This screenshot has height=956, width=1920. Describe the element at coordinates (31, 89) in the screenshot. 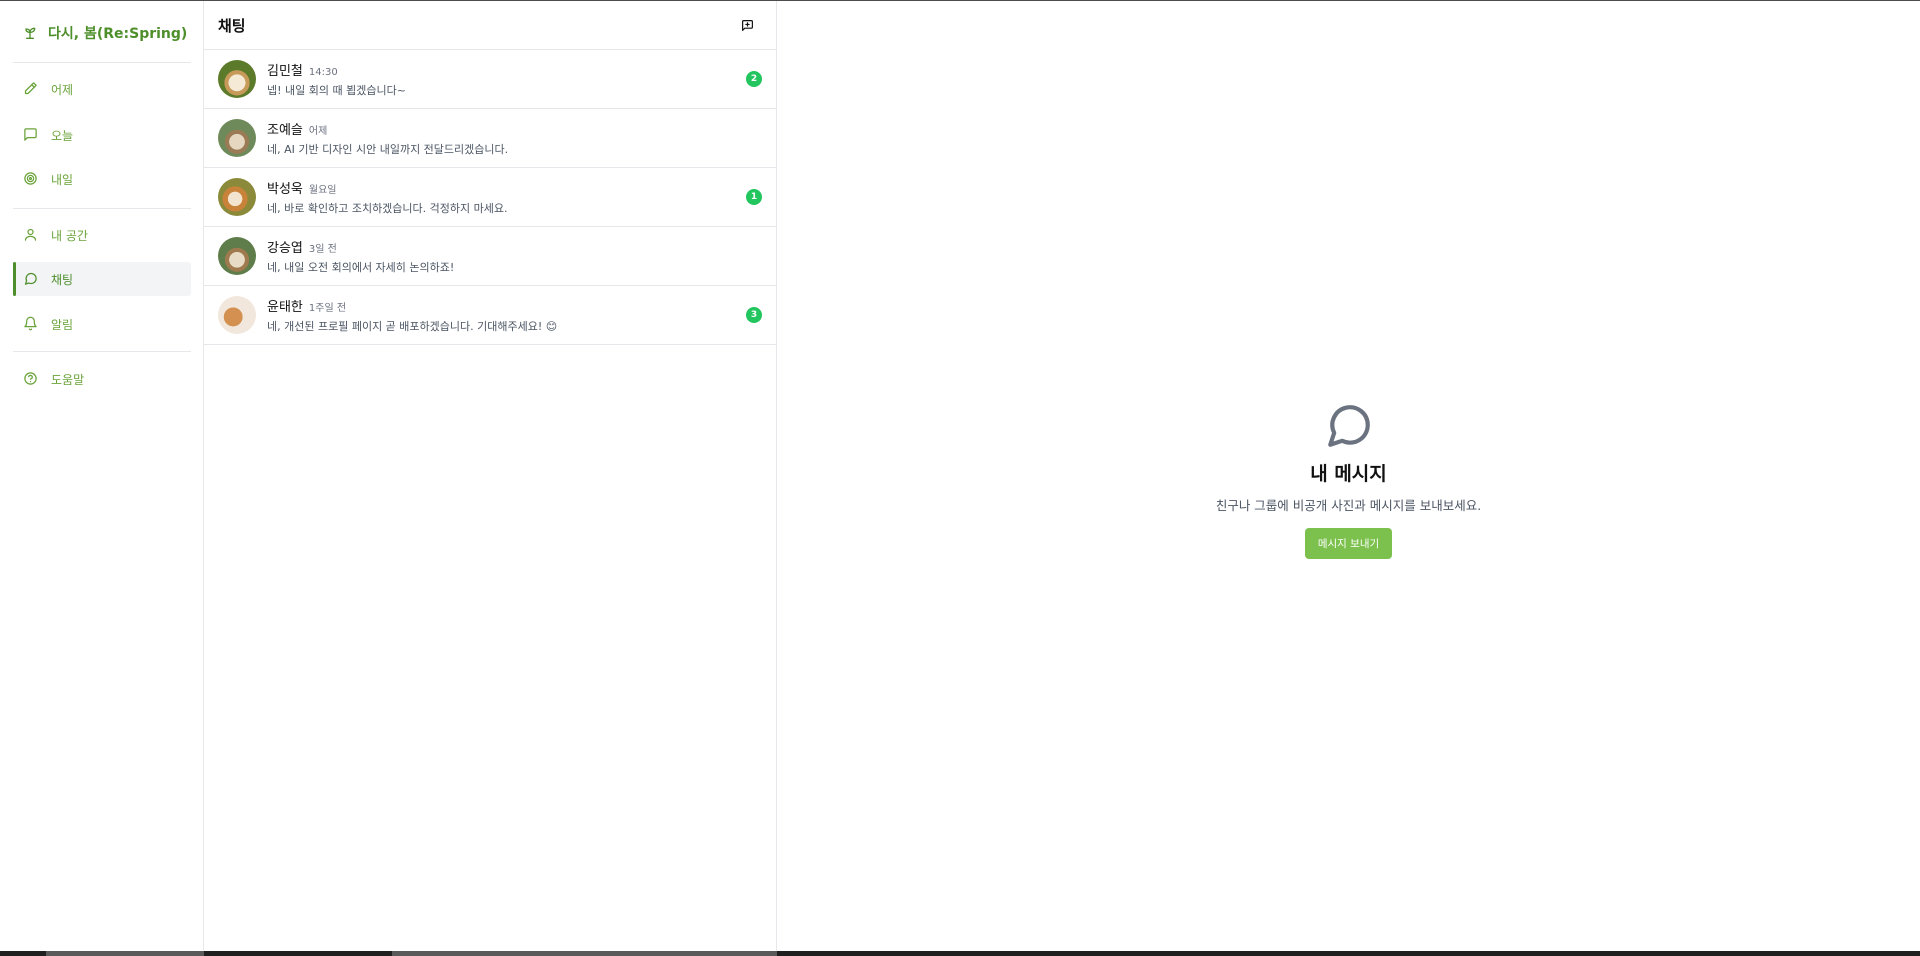

I see `pencil-icon` at that location.